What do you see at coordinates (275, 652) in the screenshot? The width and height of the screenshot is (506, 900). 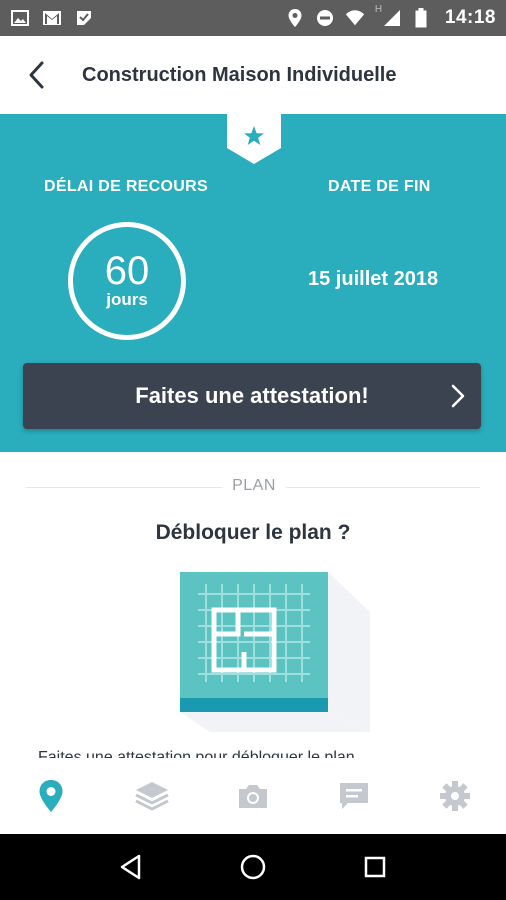 I see `floor-plan-icon` at bounding box center [275, 652].